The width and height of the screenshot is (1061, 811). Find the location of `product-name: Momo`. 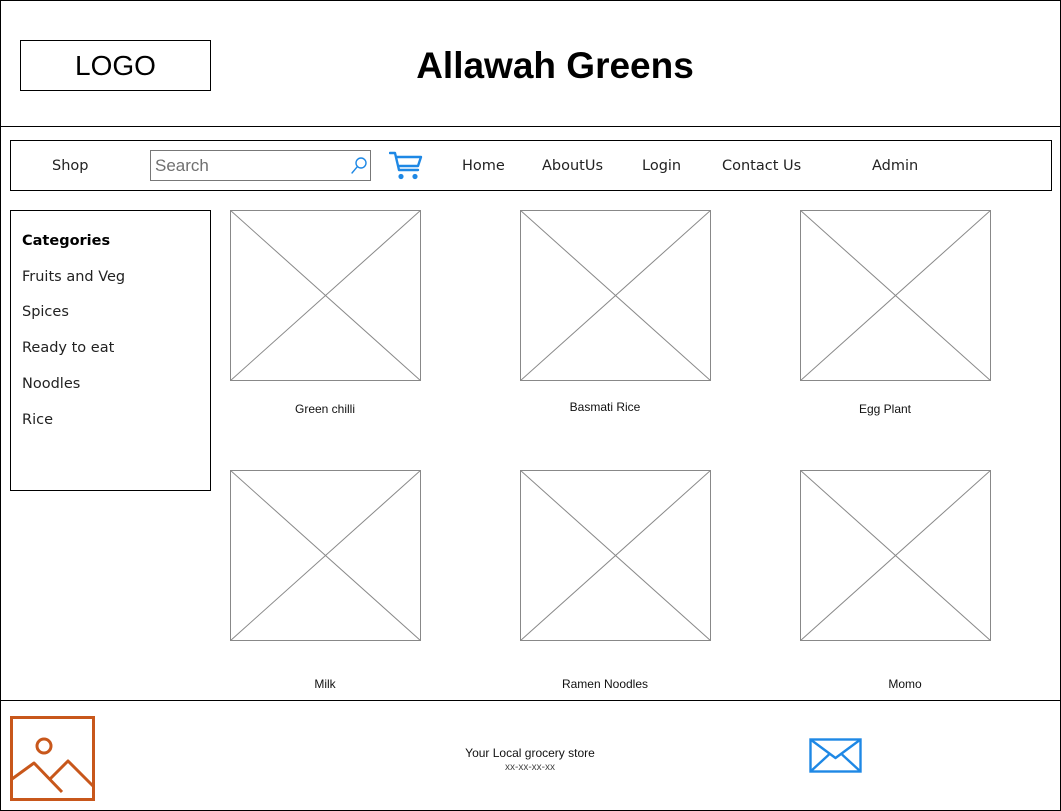

product-name: Momo is located at coordinates (905, 684).